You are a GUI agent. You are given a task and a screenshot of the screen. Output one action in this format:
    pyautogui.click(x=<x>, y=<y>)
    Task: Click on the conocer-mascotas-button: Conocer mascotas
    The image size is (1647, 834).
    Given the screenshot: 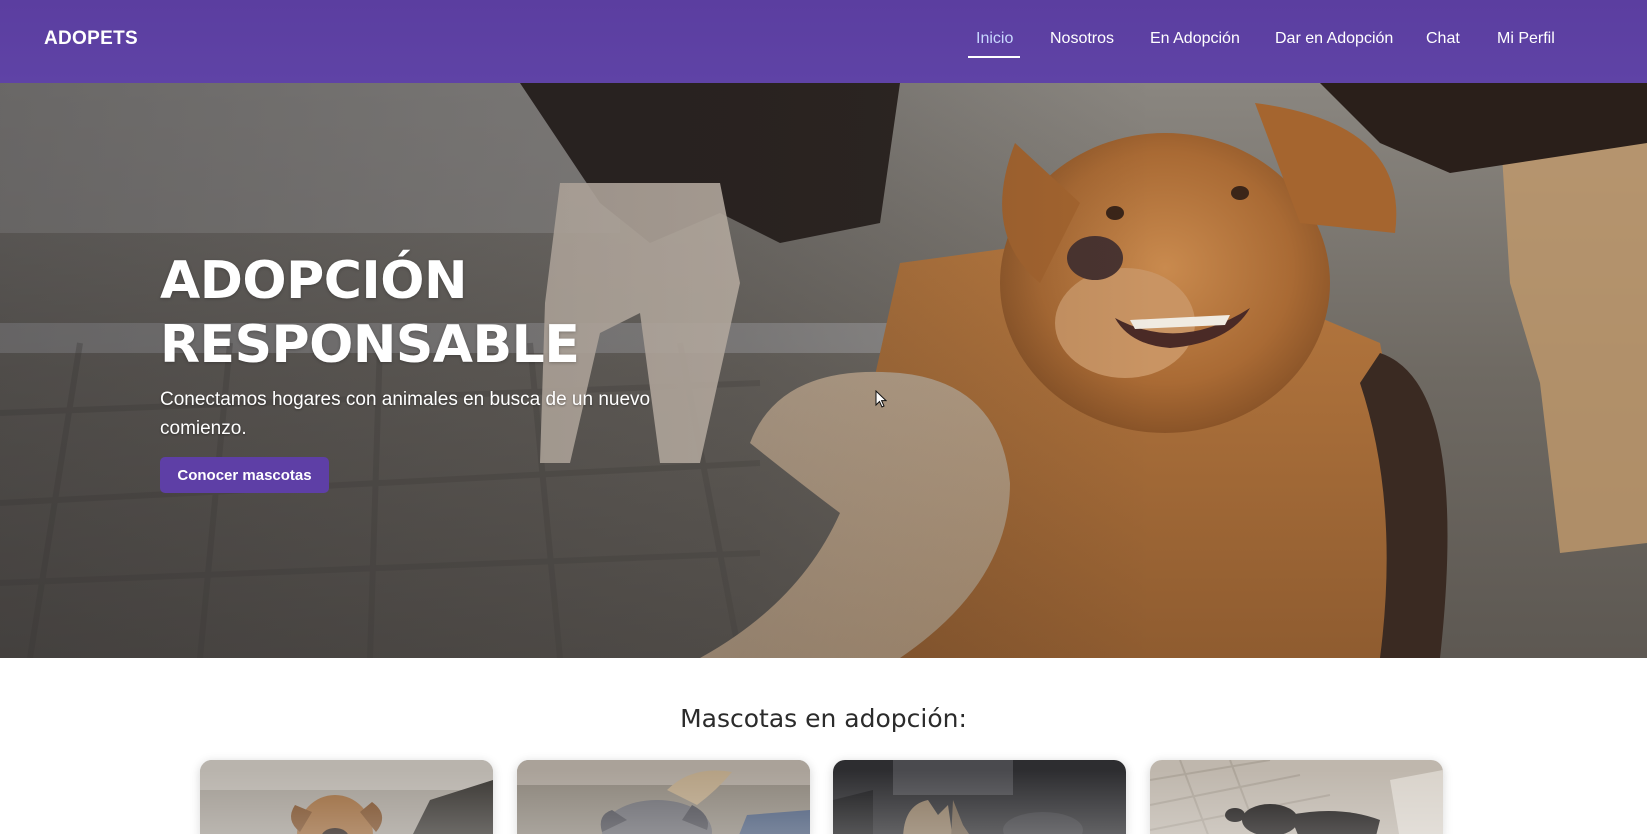 What is the action you would take?
    pyautogui.click(x=244, y=475)
    